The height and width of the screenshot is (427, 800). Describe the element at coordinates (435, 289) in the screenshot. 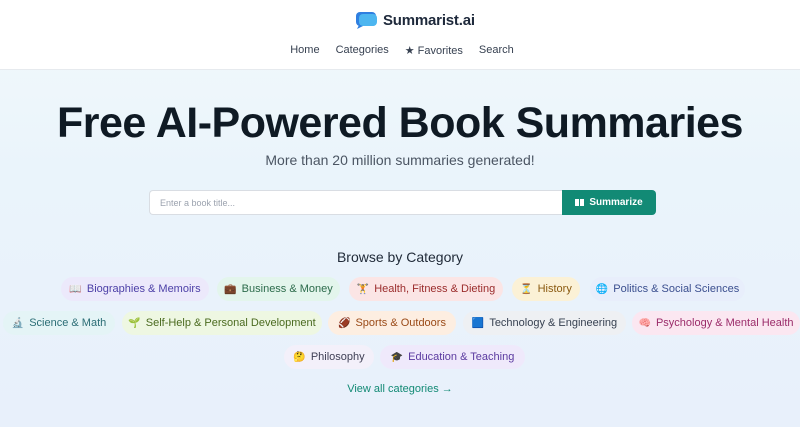

I see `category-chip-label: Health, Fitness & Dieting` at that location.